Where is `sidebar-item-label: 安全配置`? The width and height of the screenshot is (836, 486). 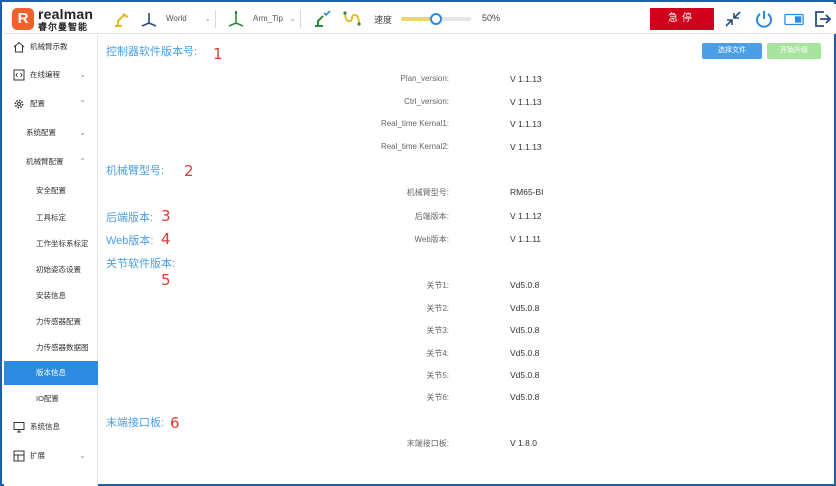
sidebar-item-label: 安全配置 is located at coordinates (51, 190).